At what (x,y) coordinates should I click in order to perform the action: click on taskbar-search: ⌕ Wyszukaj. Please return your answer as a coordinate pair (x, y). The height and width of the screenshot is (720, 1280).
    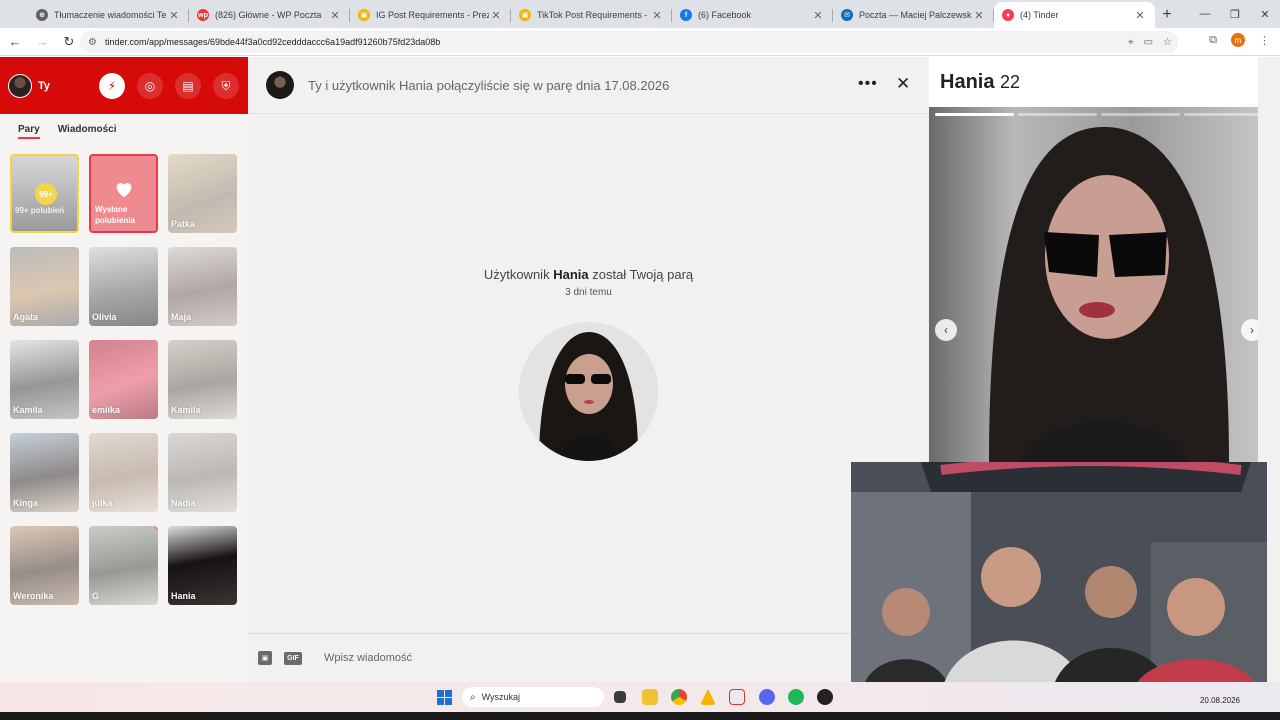
    Looking at the image, I should click on (533, 697).